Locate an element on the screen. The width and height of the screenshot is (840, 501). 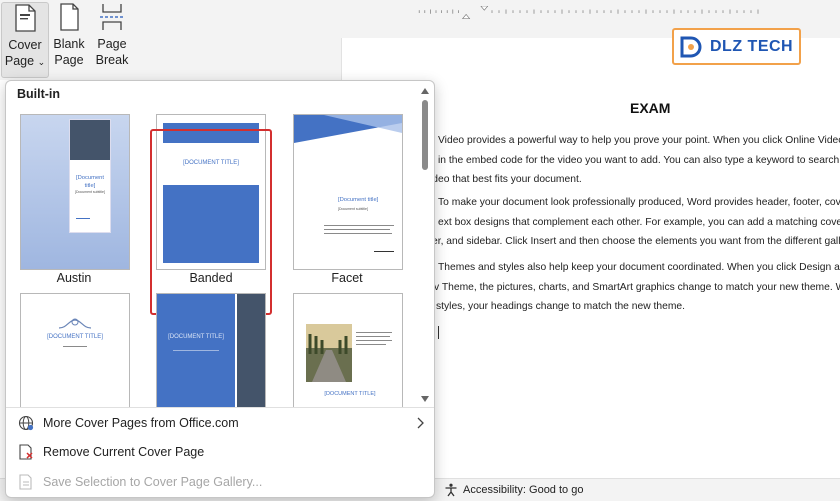
landscape-image-icon is located at coordinates (329, 353).